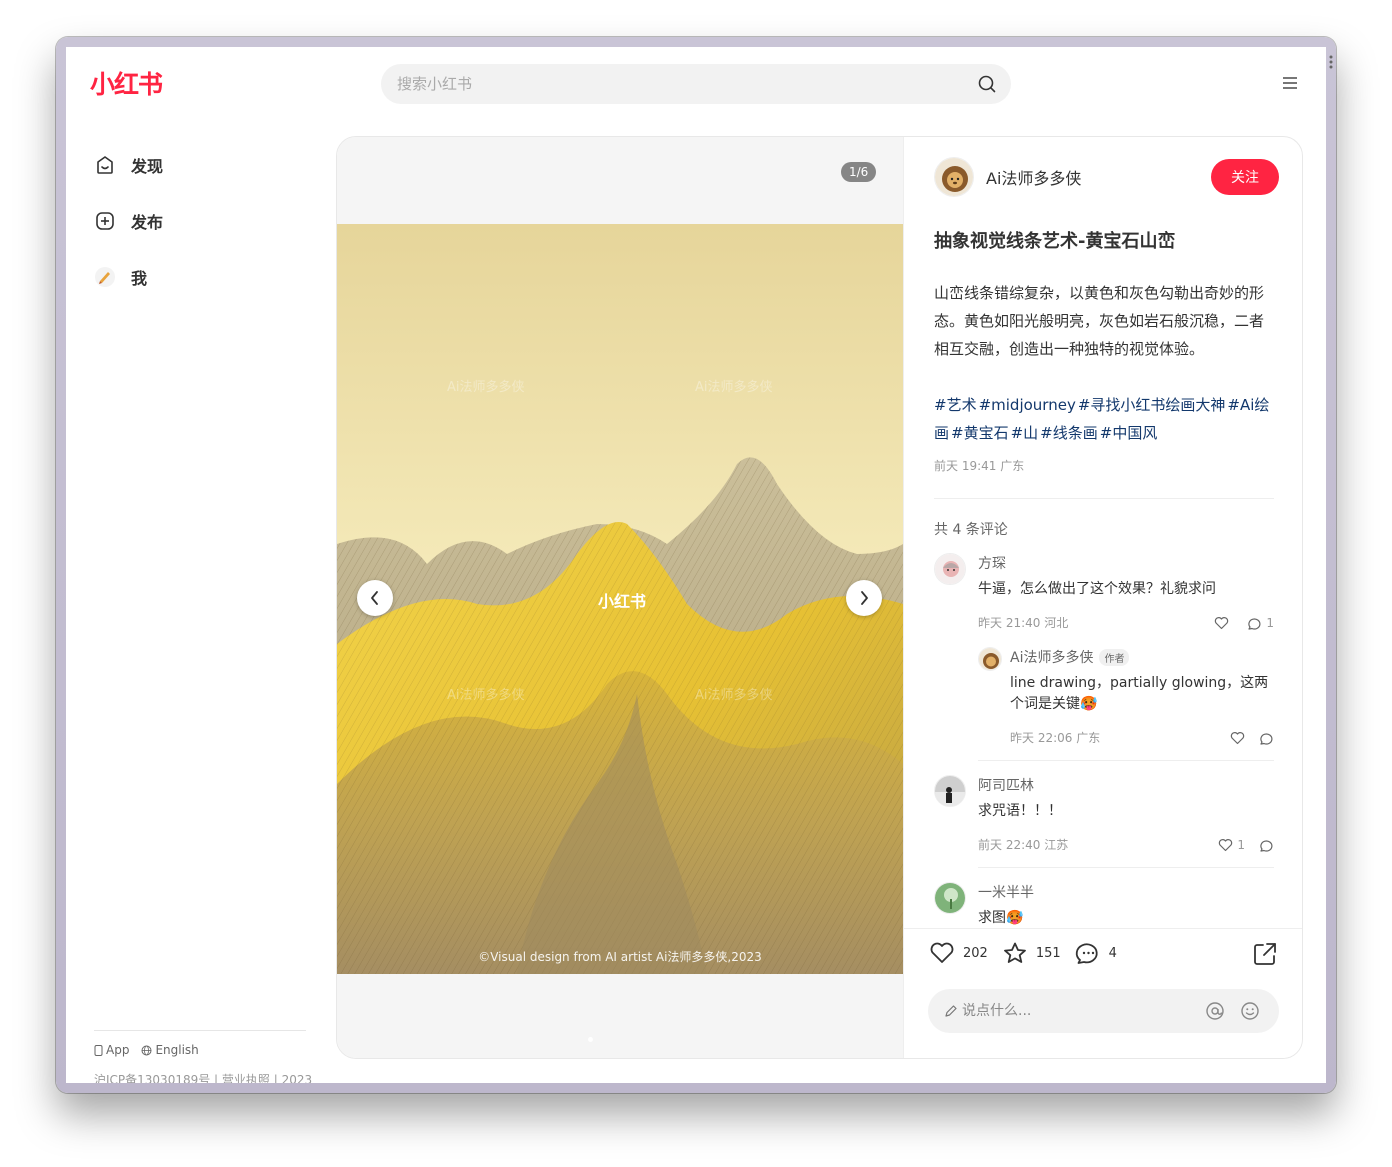 This screenshot has height=1167, width=1392. Describe the element at coordinates (98, 1050) in the screenshot. I see `phone-icon` at that location.